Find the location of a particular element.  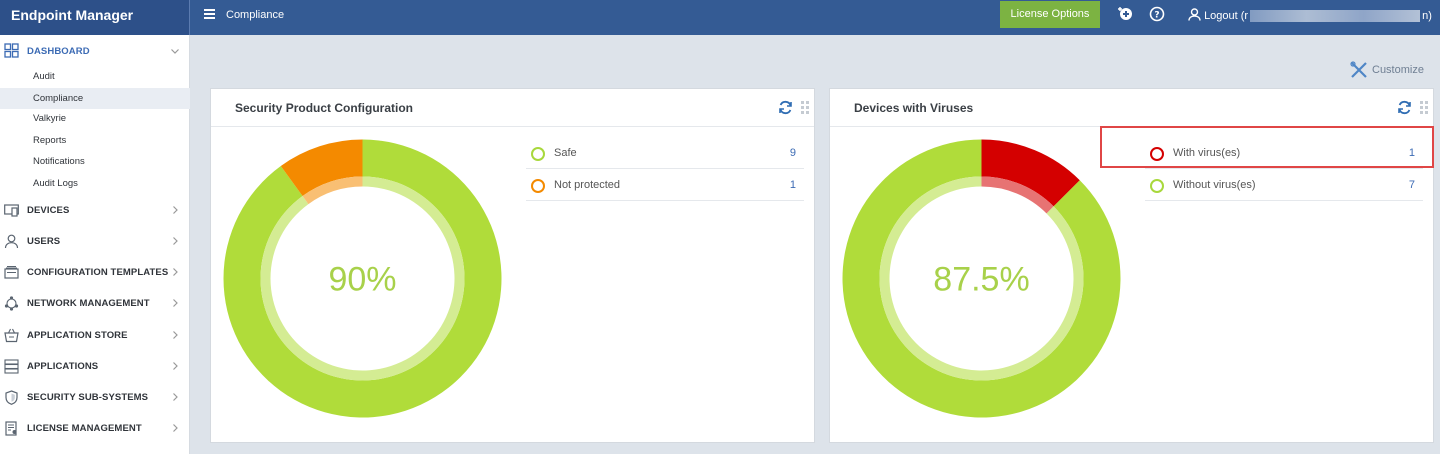

sidebar-item-devices: DEVICES is located at coordinates (95, 212).